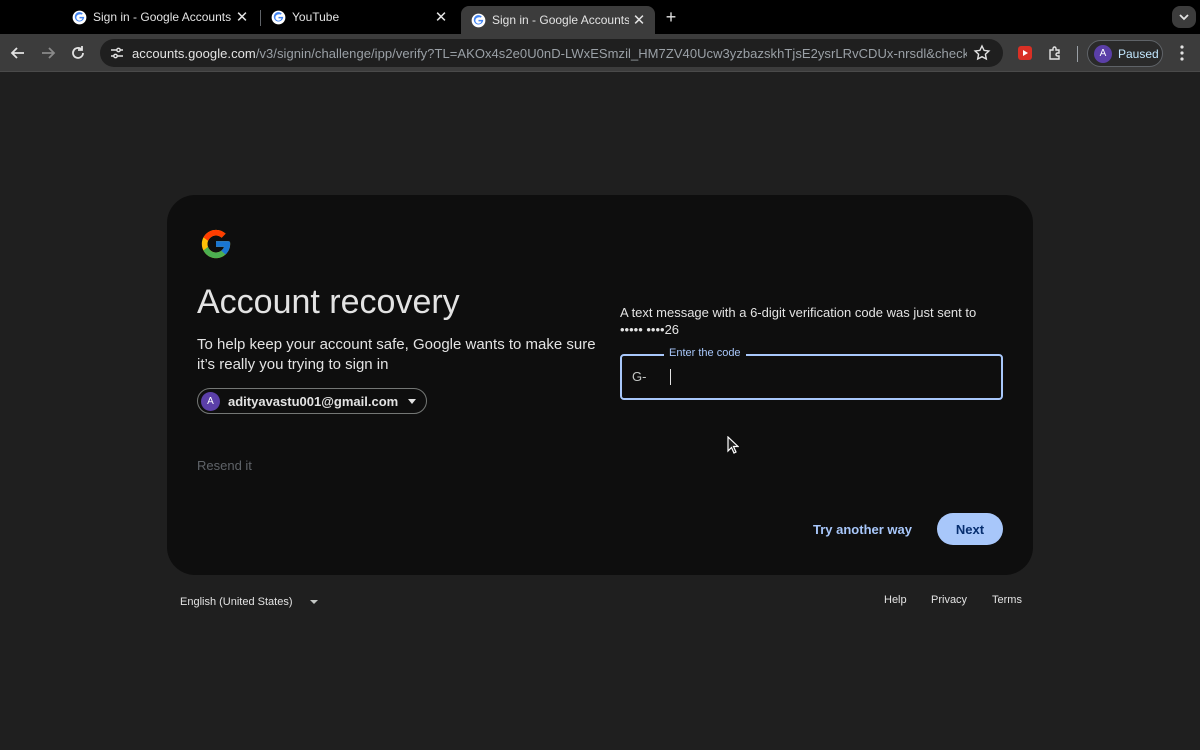 This screenshot has height=750, width=1200. What do you see at coordinates (194, 53) in the screenshot?
I see `url-host: accounts.google.com` at bounding box center [194, 53].